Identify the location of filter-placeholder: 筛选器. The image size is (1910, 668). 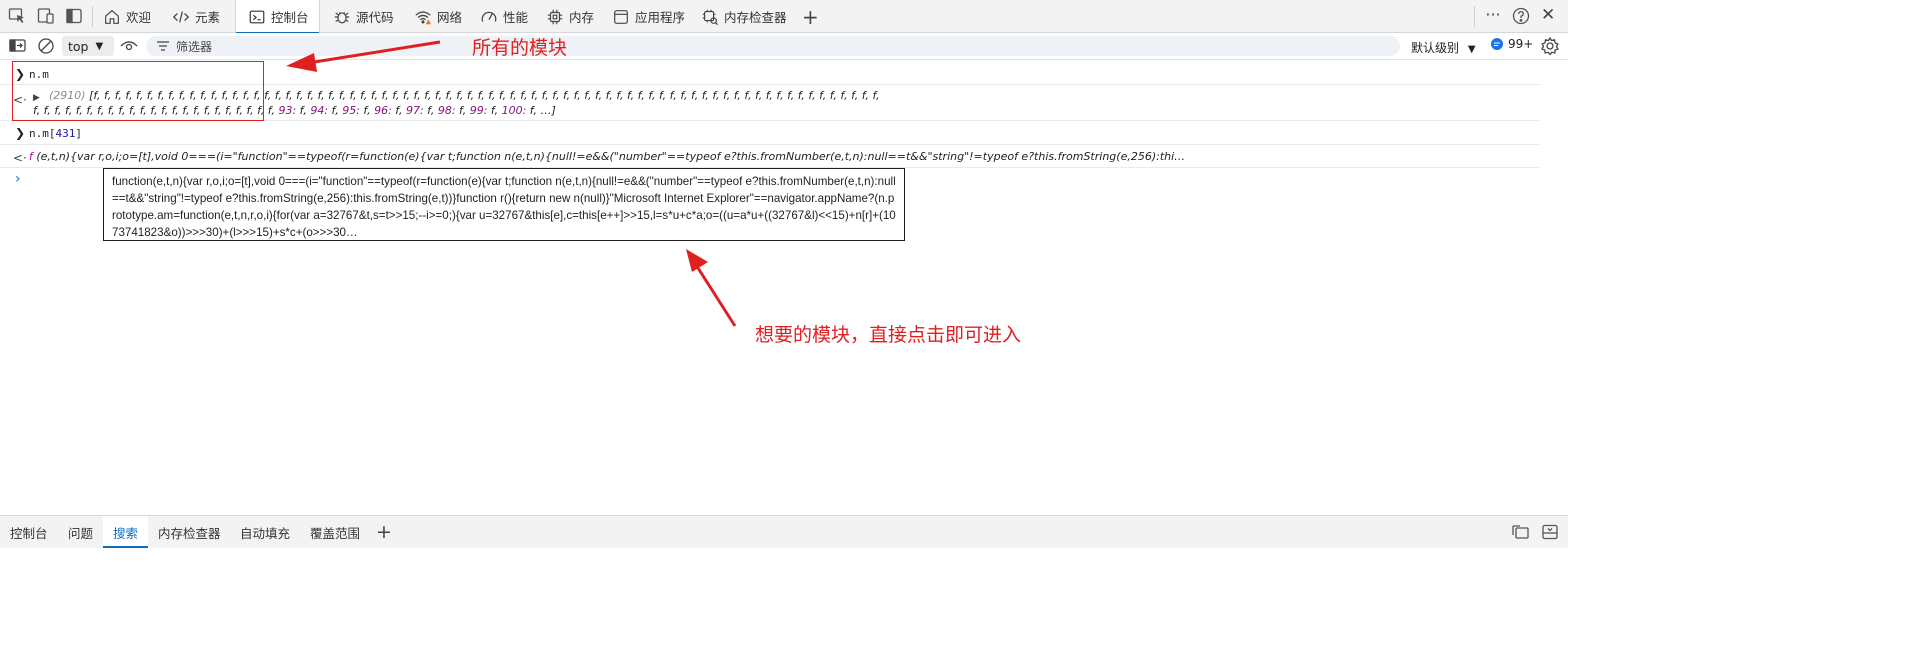
(194, 46).